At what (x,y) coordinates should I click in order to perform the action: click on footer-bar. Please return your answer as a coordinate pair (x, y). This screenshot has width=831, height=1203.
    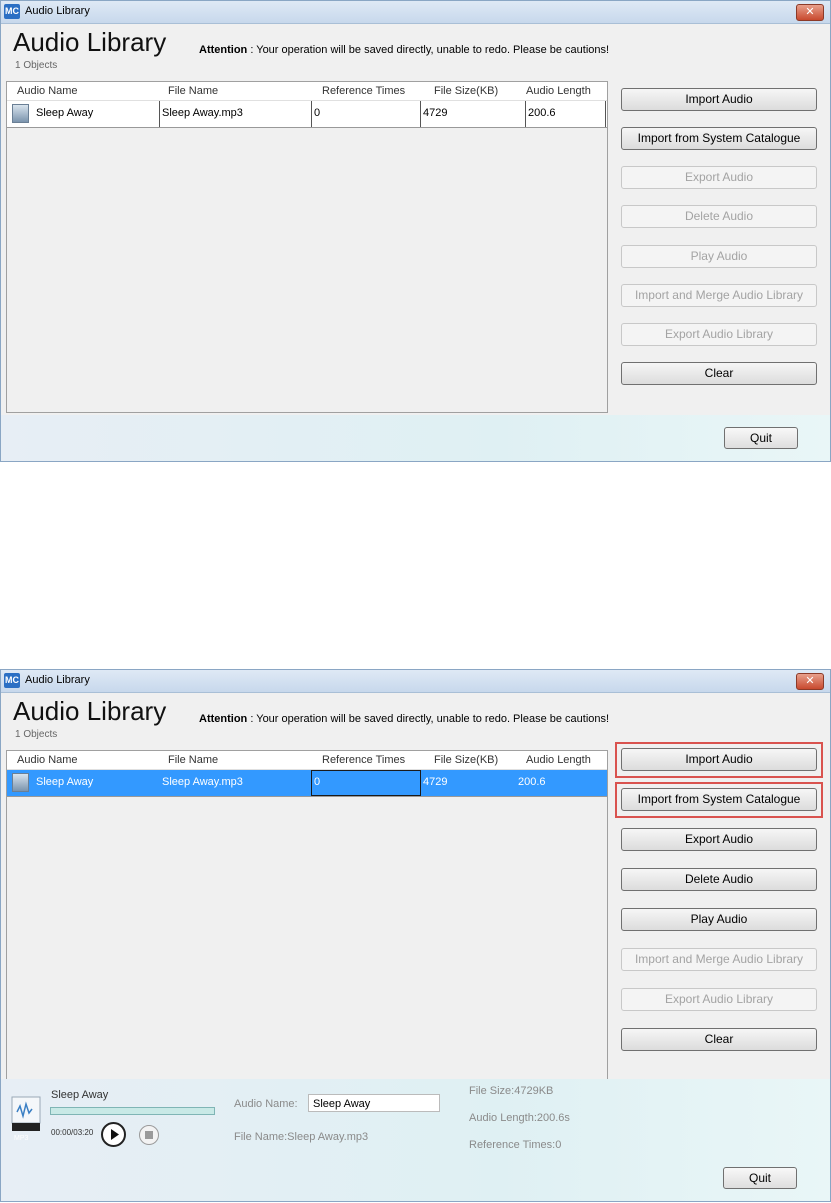
    Looking at the image, I should click on (415, 438).